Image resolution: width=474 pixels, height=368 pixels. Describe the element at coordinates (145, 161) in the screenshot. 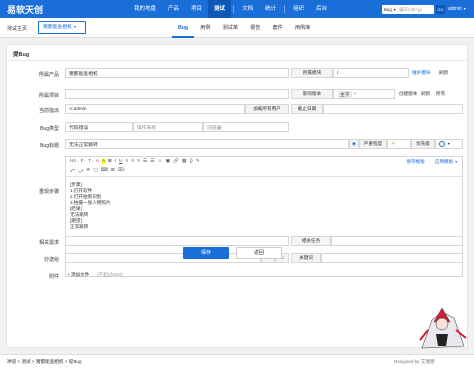

I see `ordered-list-tool: ☰` at that location.